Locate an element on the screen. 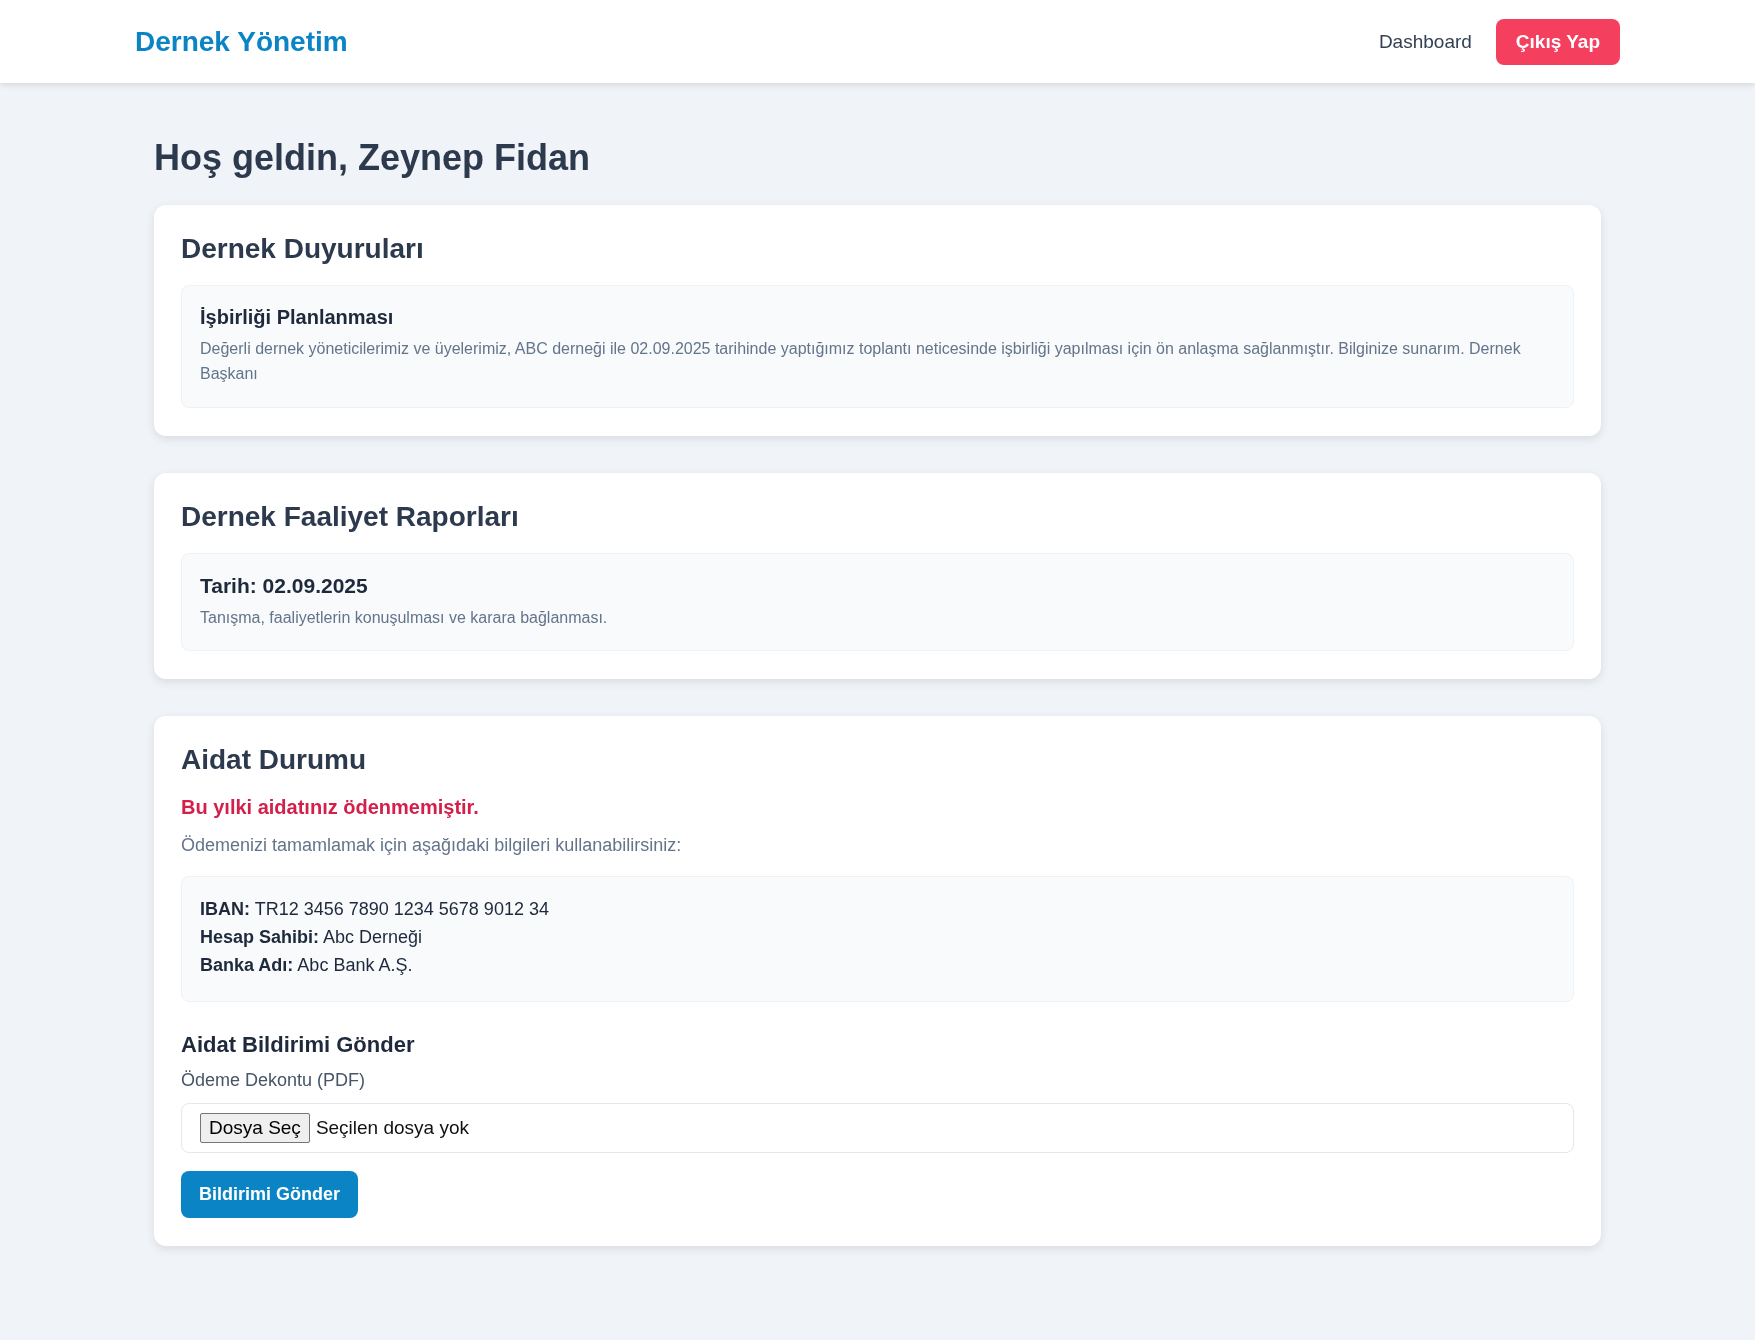 Image resolution: width=1755 pixels, height=1340 pixels. section-title: Aidat Durumu is located at coordinates (274, 760).